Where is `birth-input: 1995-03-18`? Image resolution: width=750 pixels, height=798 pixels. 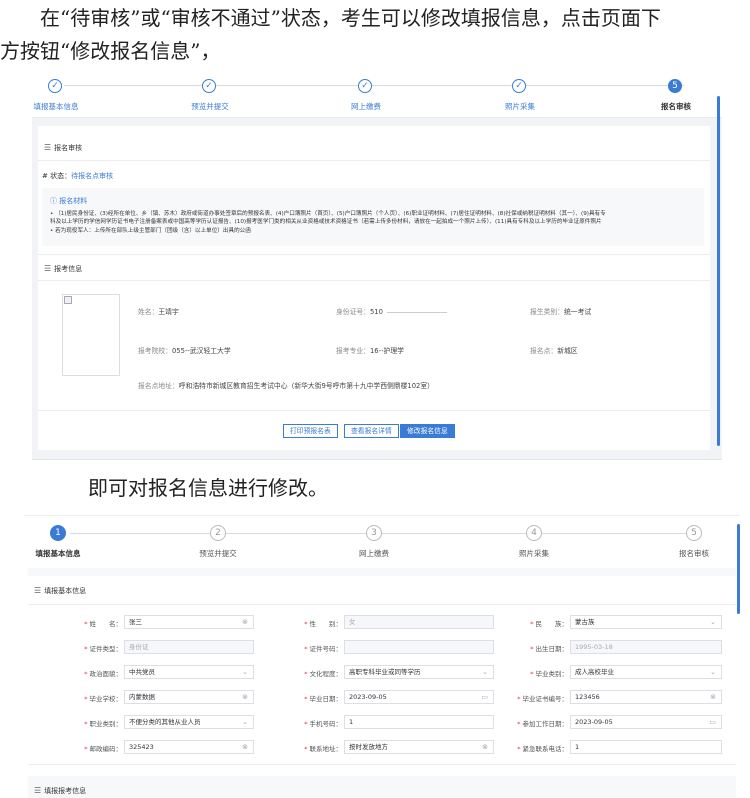 birth-input: 1995-03-18 is located at coordinates (646, 647).